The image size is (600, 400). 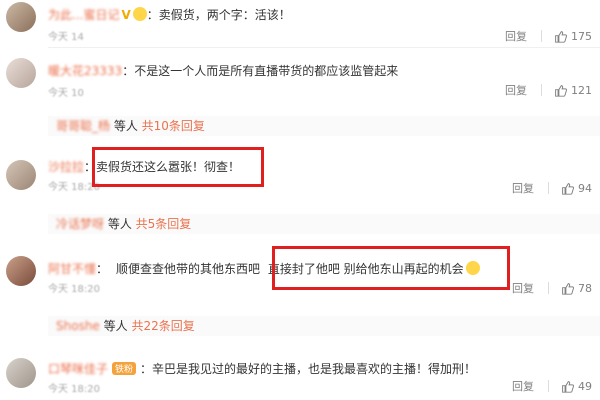 What do you see at coordinates (164, 224) in the screenshot?
I see `subreply-more-link: 共5条回复` at bounding box center [164, 224].